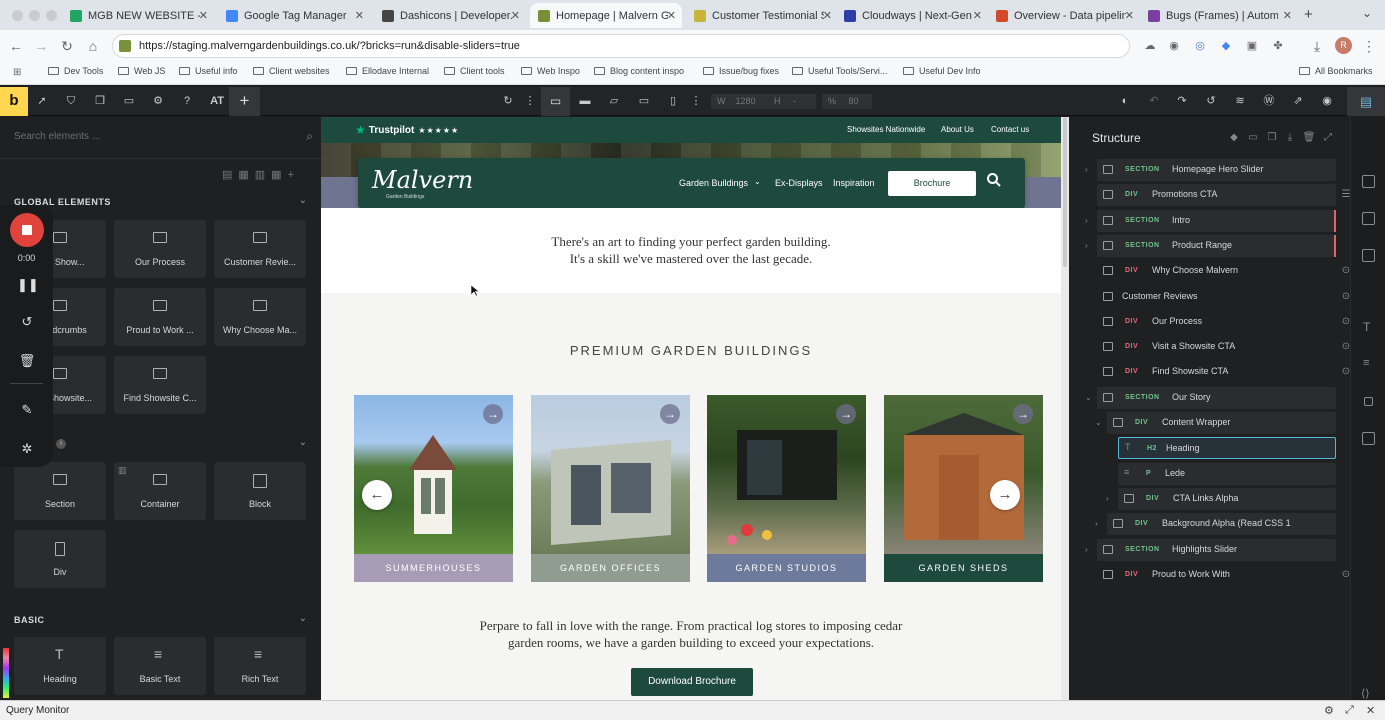 Image resolution: width=1385 pixels, height=720 pixels. Describe the element at coordinates (67, 46) in the screenshot. I see `reload-icon: ↻` at that location.